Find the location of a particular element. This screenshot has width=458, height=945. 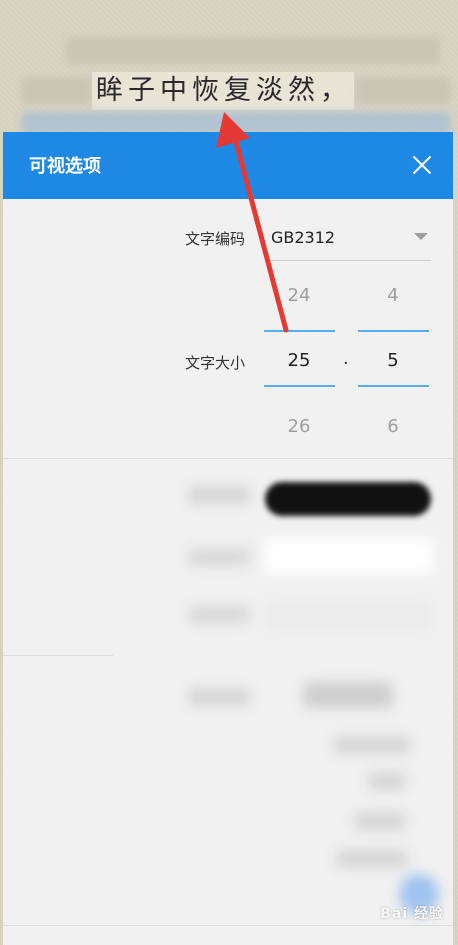

integer-picker-above: 24 is located at coordinates (299, 295).